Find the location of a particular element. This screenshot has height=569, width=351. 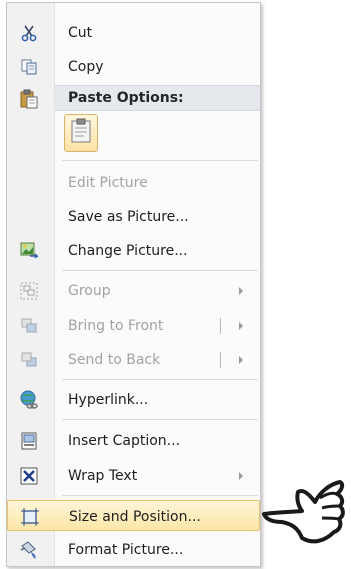

pointing-hand-icon is located at coordinates (304, 509).